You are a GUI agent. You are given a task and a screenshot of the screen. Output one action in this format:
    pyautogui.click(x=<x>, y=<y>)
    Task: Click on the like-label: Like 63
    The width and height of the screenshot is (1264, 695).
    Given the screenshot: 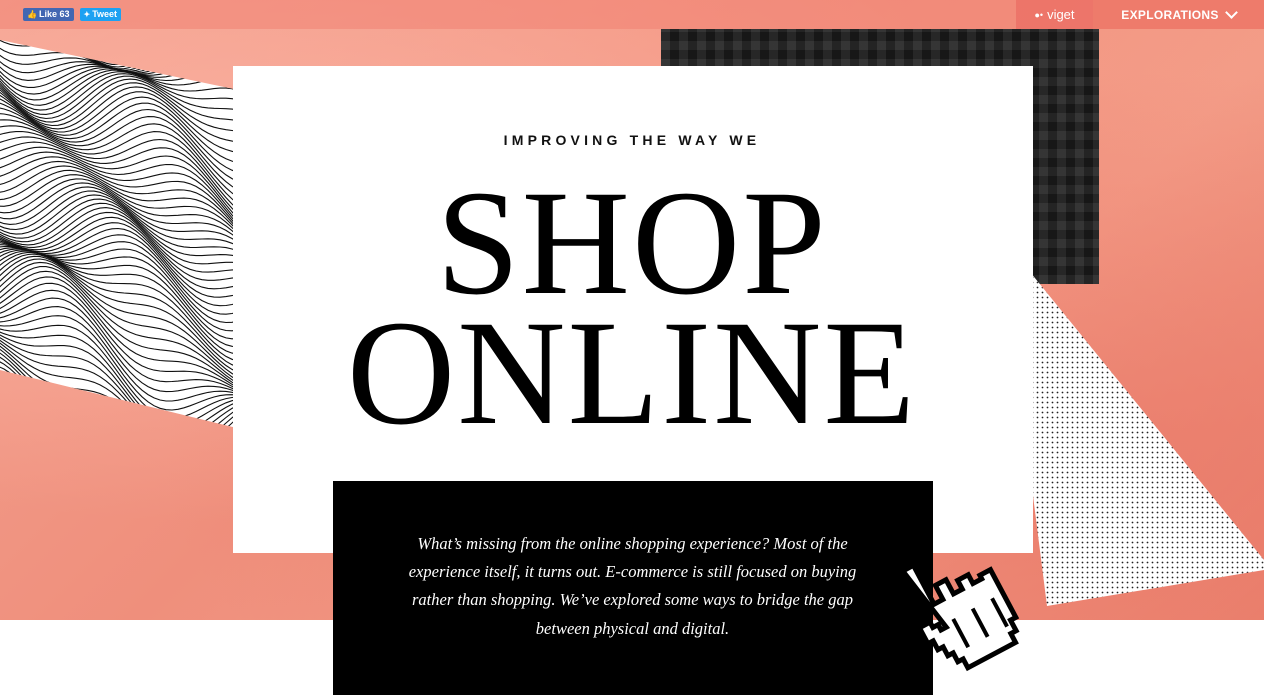 What is the action you would take?
    pyautogui.click(x=54, y=14)
    